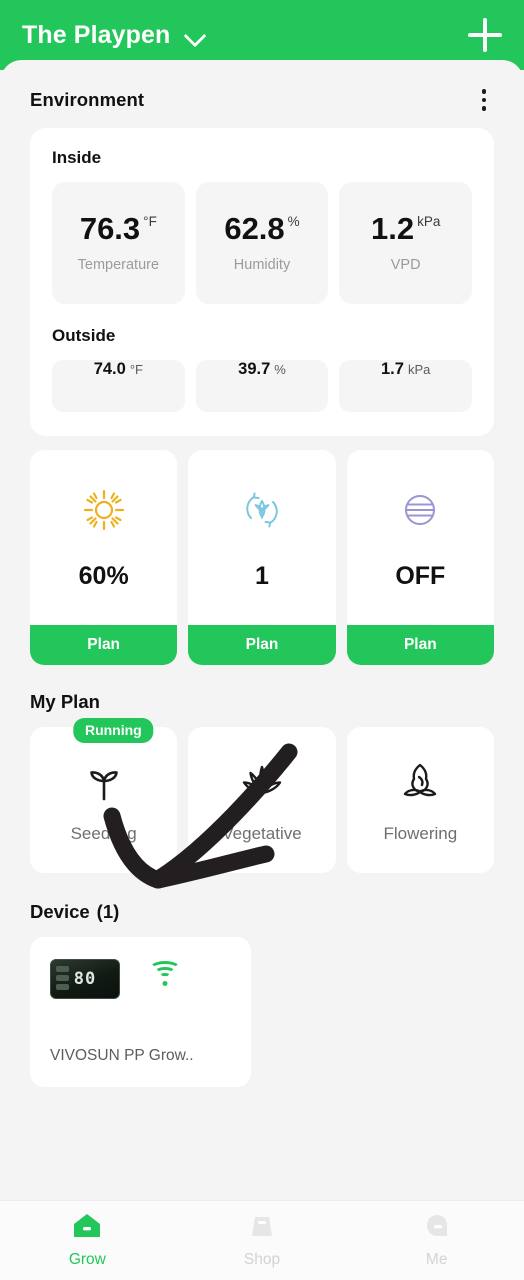 The height and width of the screenshot is (1280, 524). I want to click on home-icon, so click(87, 1228).